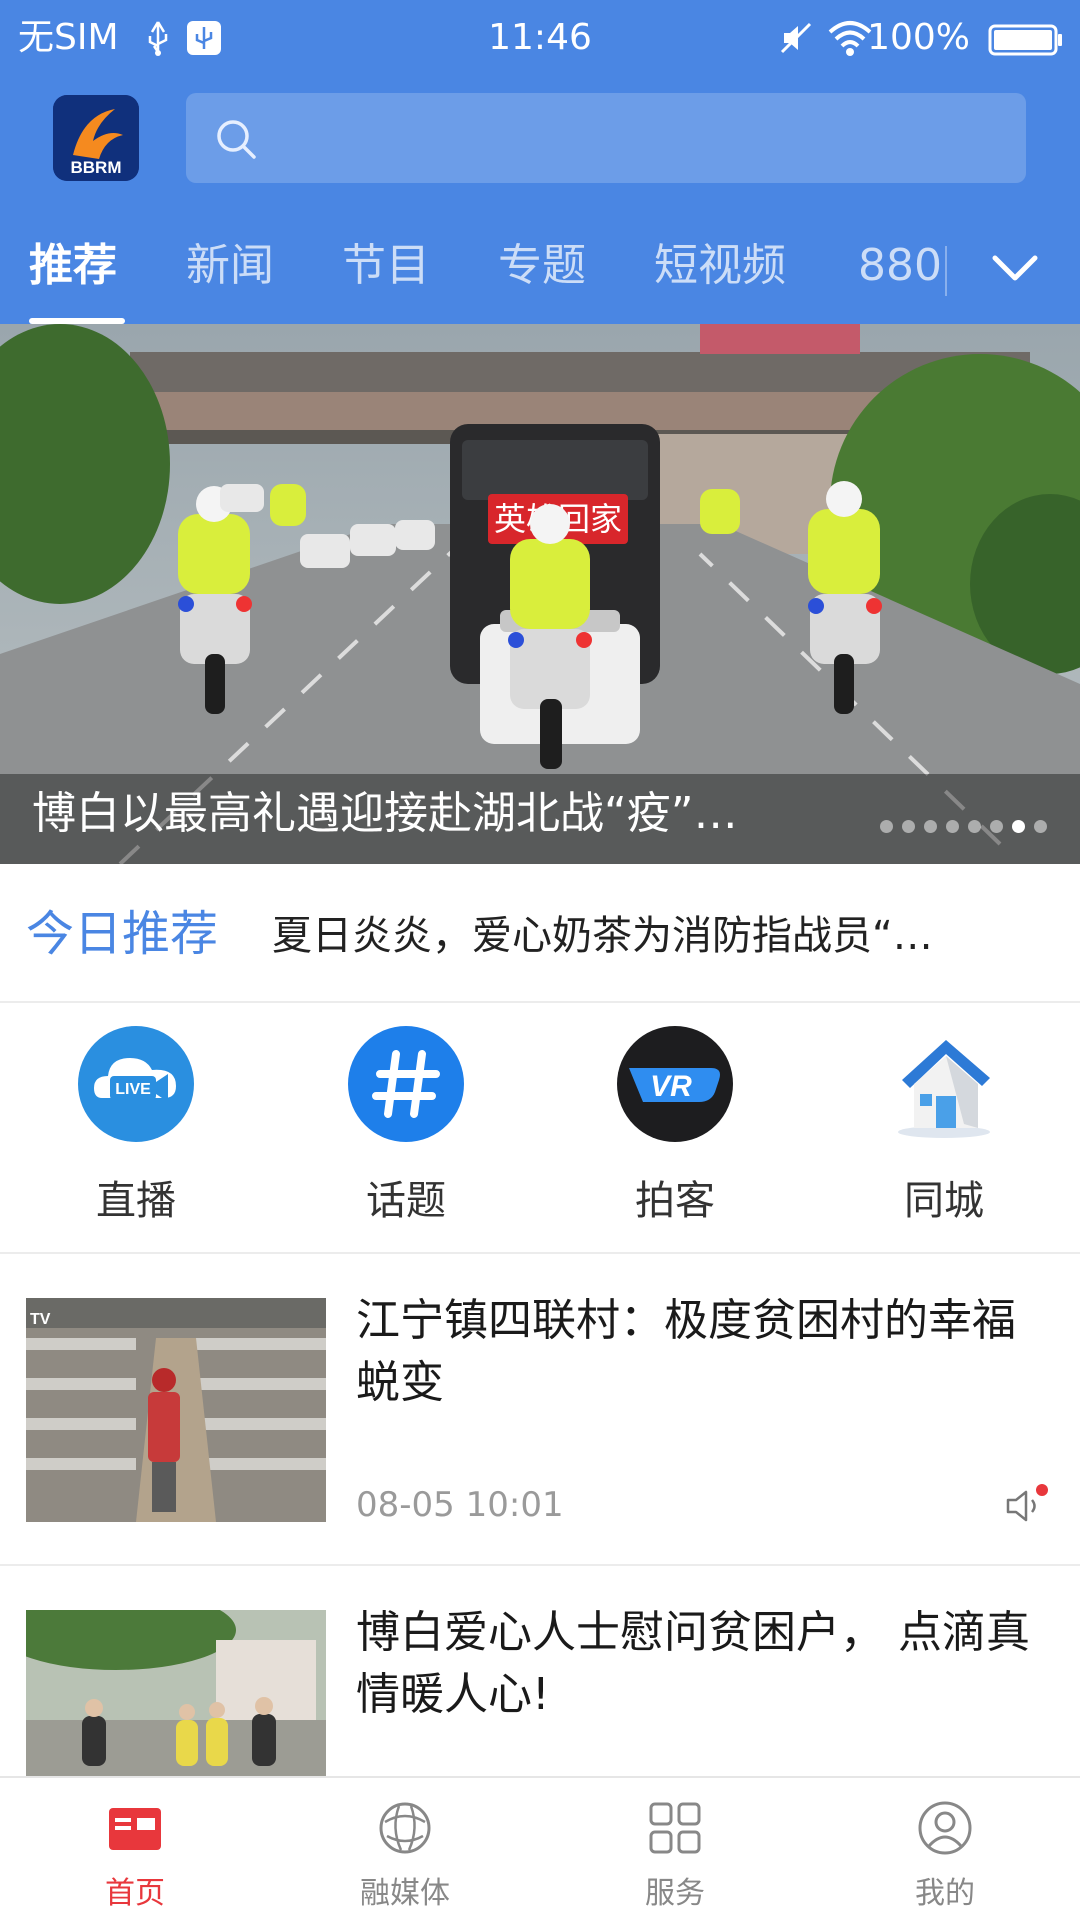  I want to click on news-item: 博白爱心人士慰问贫困户， 点滴真情暖人心!, so click(540, 1671).